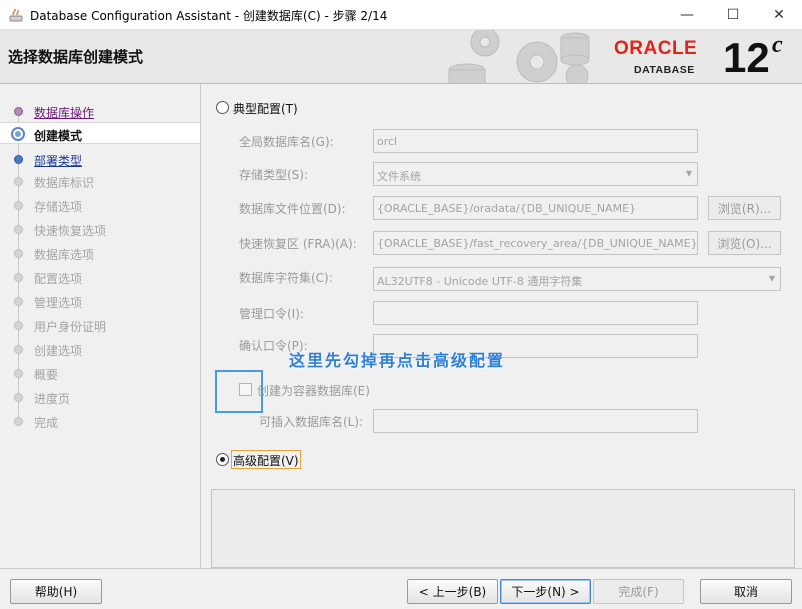 The width and height of the screenshot is (802, 609). Describe the element at coordinates (58, 351) in the screenshot. I see `sidebar-step-label: 创建选项` at that location.